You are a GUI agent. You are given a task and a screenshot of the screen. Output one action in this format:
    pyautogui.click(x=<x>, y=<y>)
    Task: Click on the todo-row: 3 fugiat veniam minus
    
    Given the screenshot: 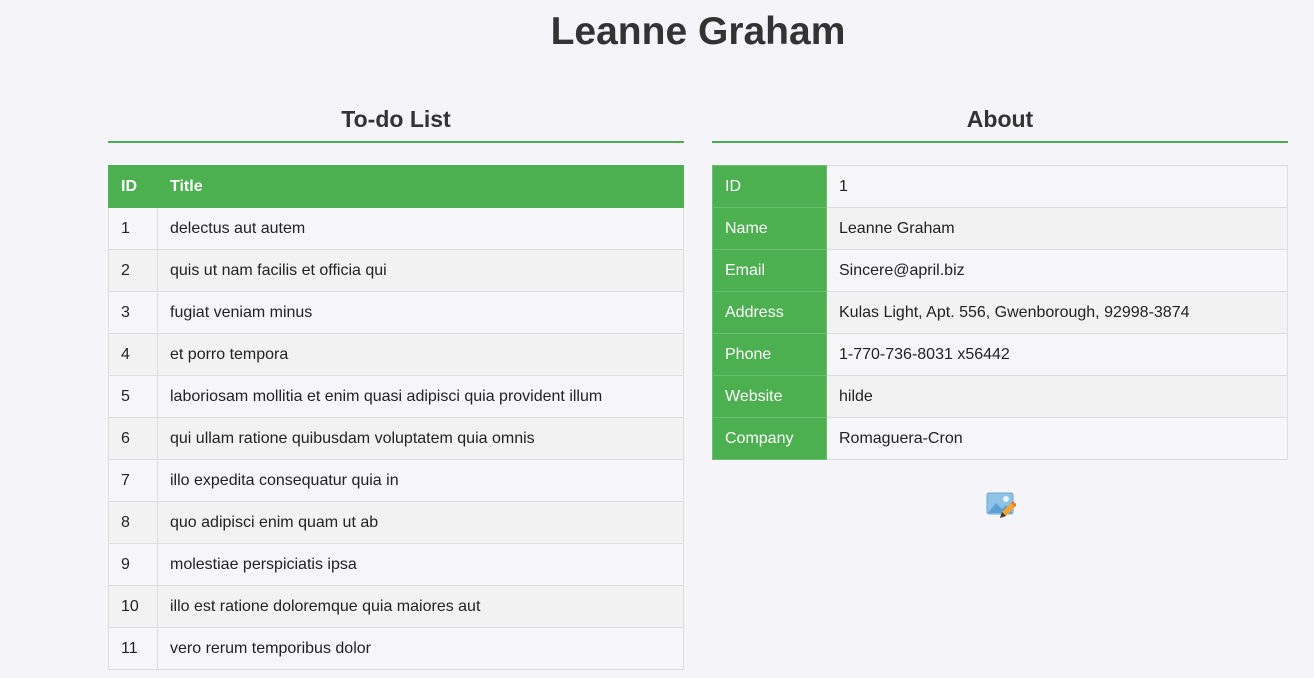 What is the action you would take?
    pyautogui.click(x=396, y=312)
    